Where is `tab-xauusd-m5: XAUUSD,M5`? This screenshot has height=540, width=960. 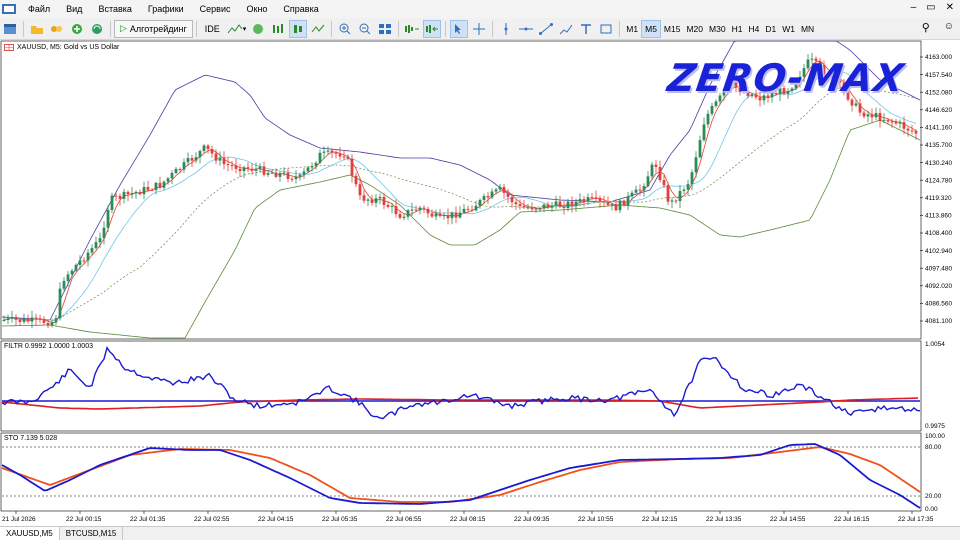 tab-xauusd-m5: XAUUSD,M5 is located at coordinates (30, 533).